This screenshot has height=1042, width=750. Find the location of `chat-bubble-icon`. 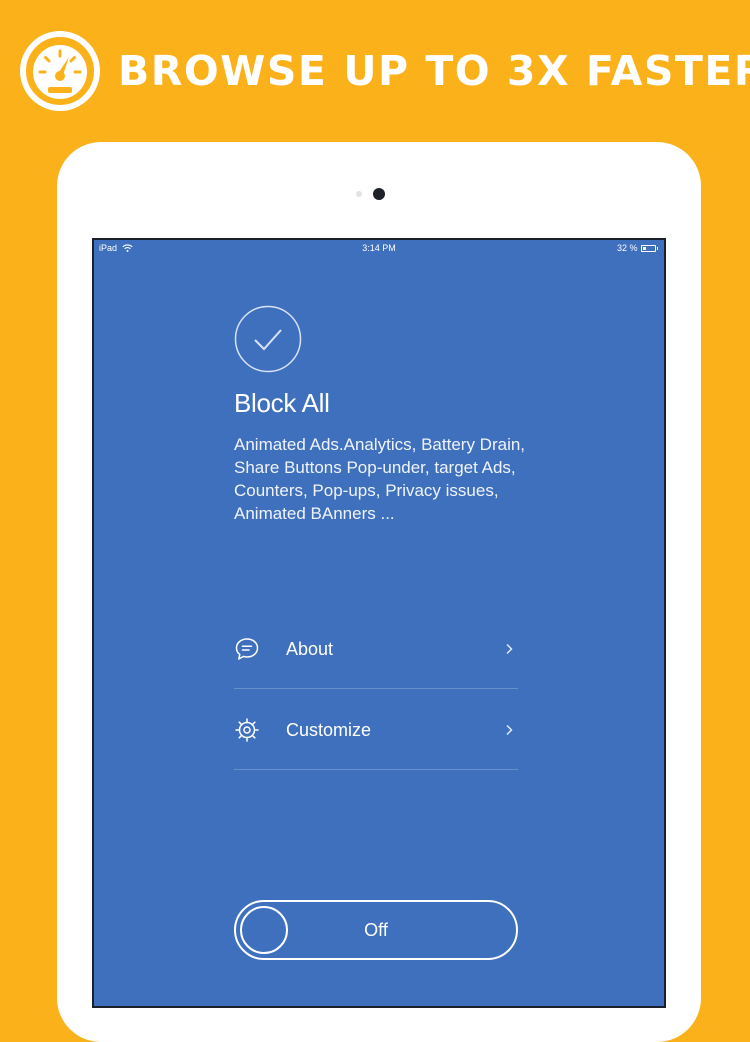

chat-bubble-icon is located at coordinates (247, 649).